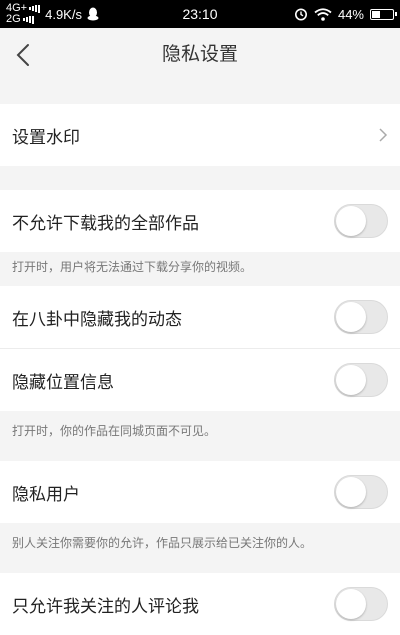  Describe the element at coordinates (105, 223) in the screenshot. I see `no-download-label: 不允许下载我的全部作品` at that location.